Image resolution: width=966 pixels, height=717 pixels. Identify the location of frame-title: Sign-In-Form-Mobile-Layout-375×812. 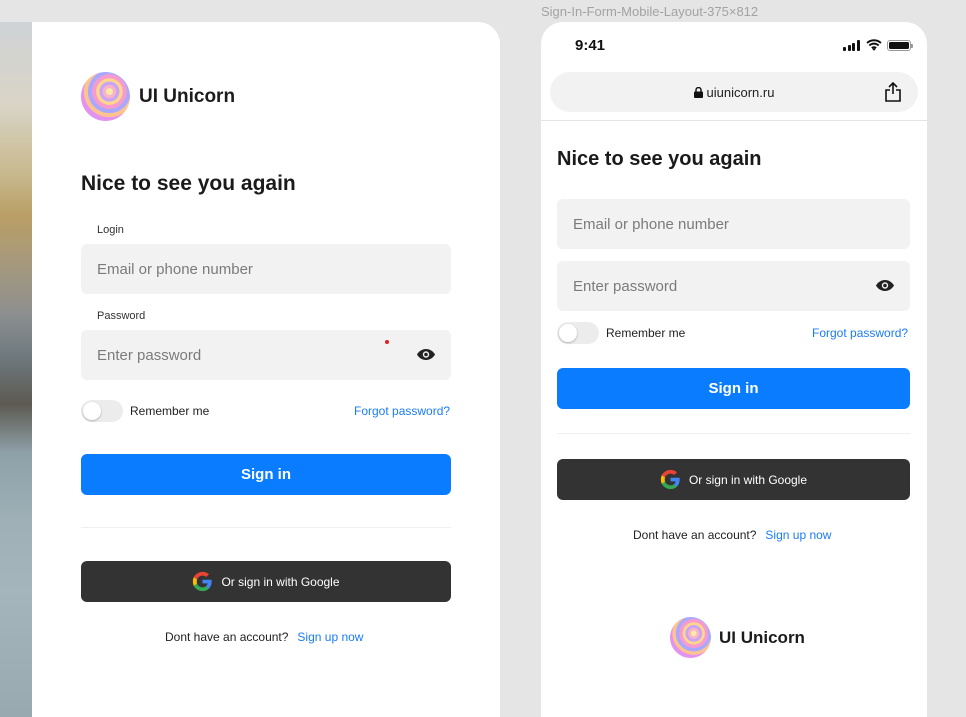
(650, 11).